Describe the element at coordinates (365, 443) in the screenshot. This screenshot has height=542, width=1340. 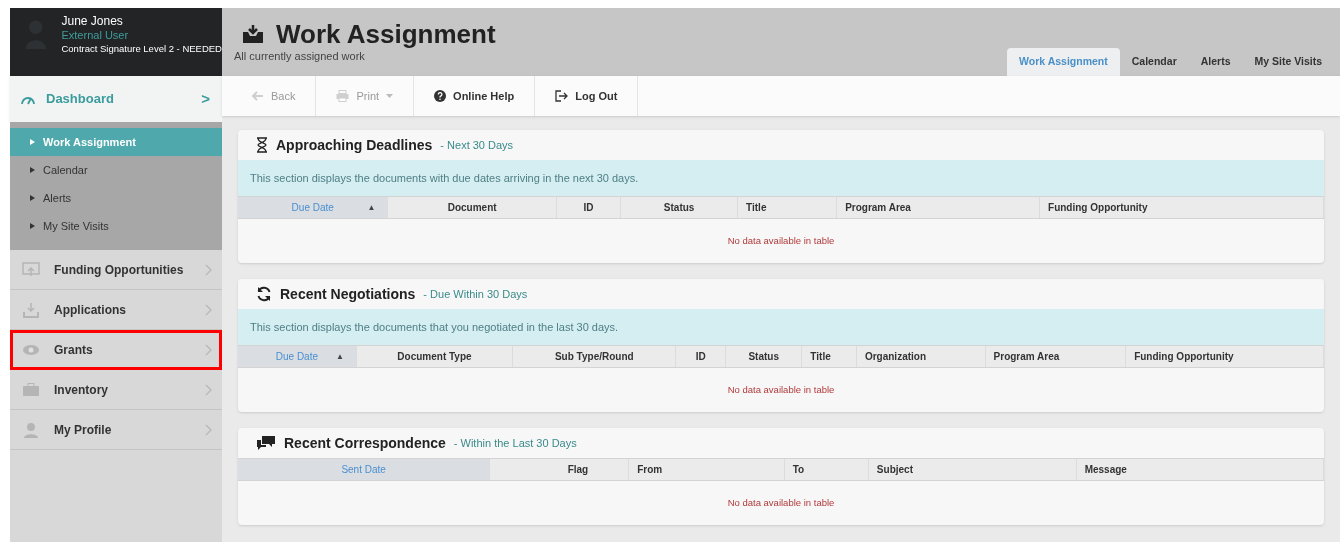
I see `section-title: Recent Correspondence` at that location.